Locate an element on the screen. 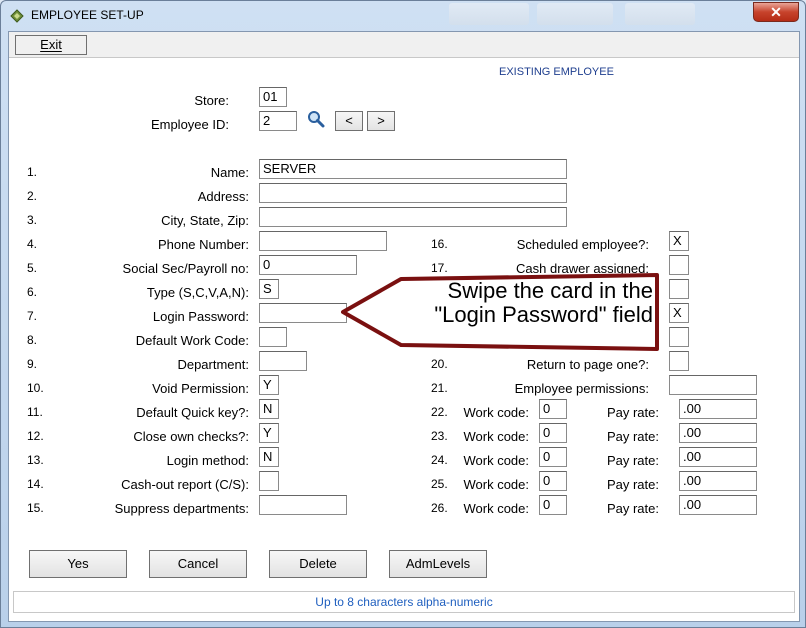 This screenshot has height=628, width=806. close-icon: ✕ is located at coordinates (776, 12).